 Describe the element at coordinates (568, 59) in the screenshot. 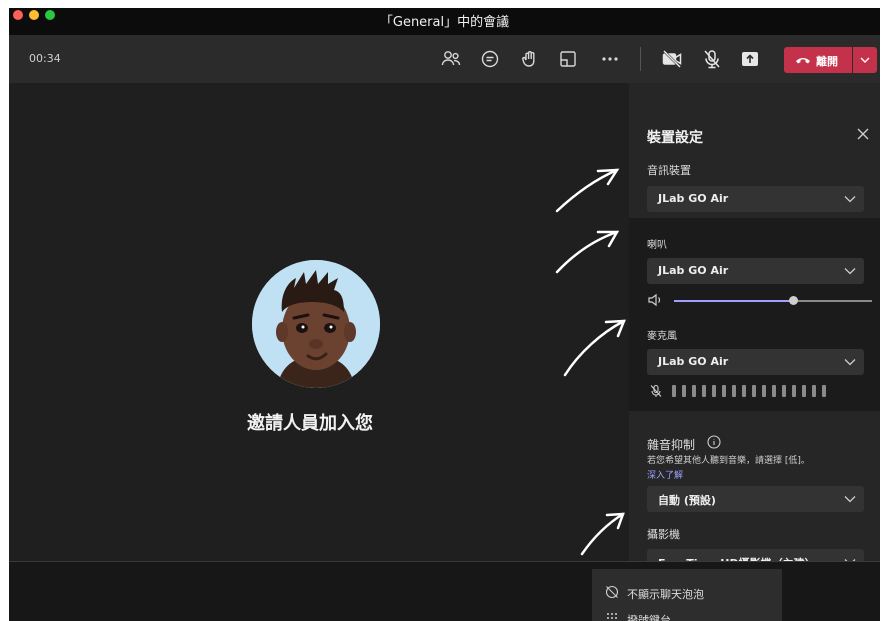

I see `share-tray-icon` at that location.